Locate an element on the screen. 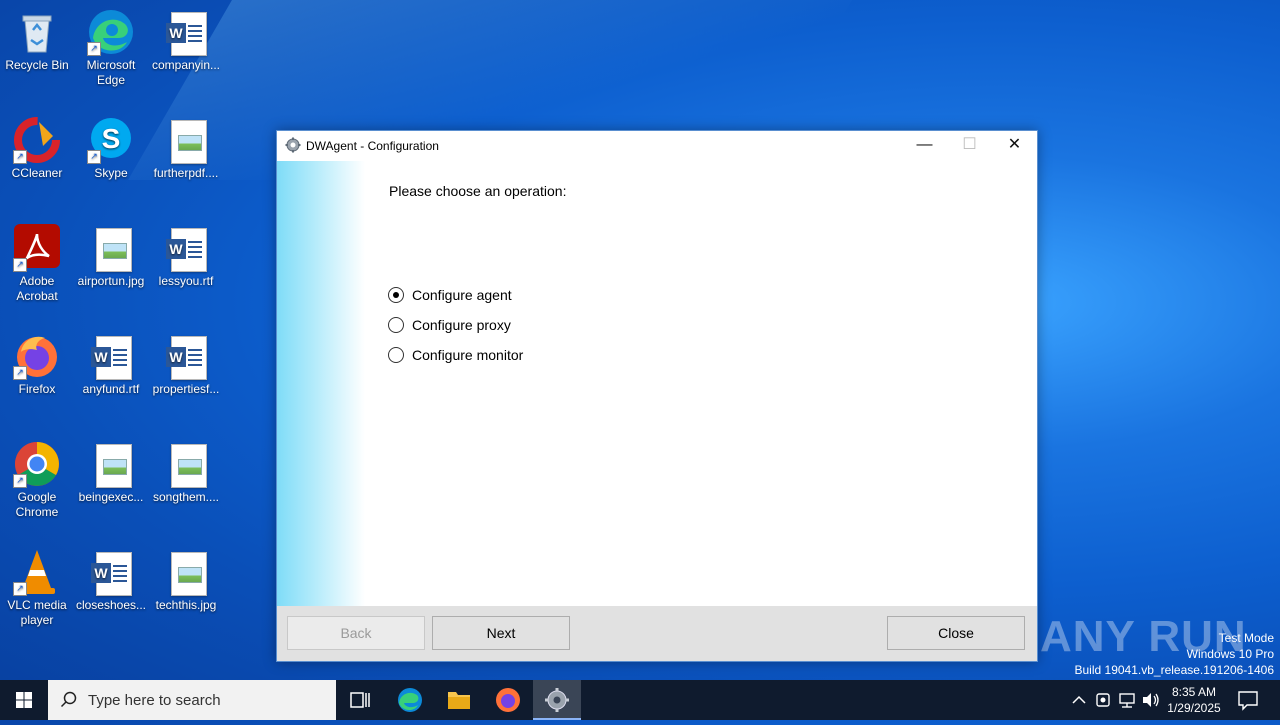 The image size is (1280, 725). desktop-icon-techthis: techthis.jpg is located at coordinates (186, 580).